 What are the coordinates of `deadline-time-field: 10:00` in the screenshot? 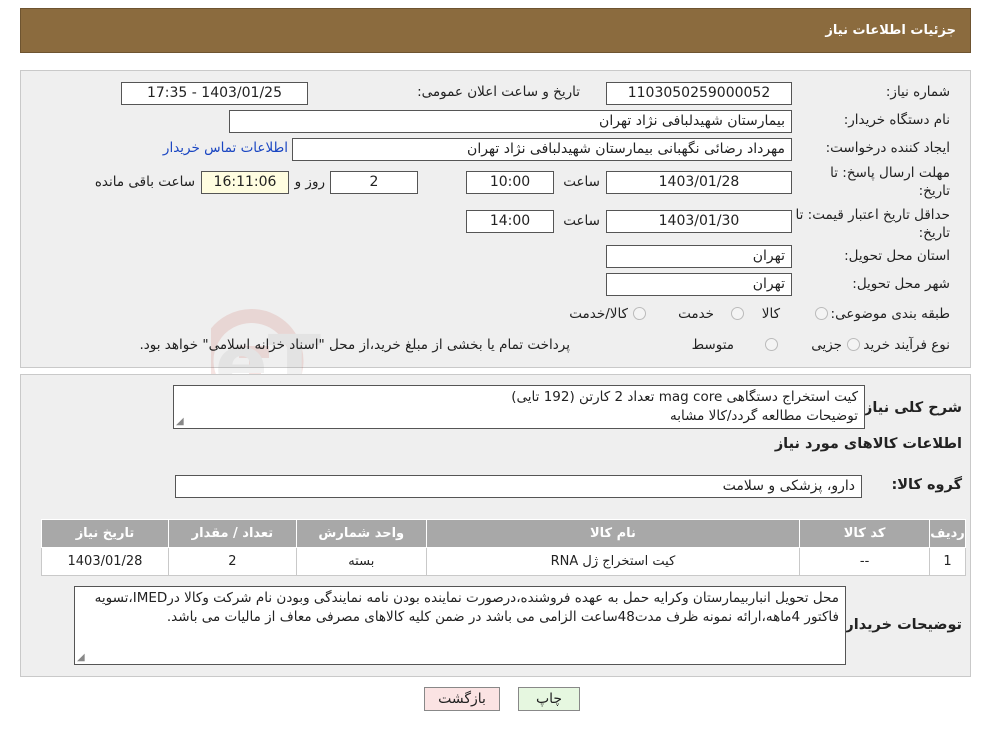 It's located at (510, 182).